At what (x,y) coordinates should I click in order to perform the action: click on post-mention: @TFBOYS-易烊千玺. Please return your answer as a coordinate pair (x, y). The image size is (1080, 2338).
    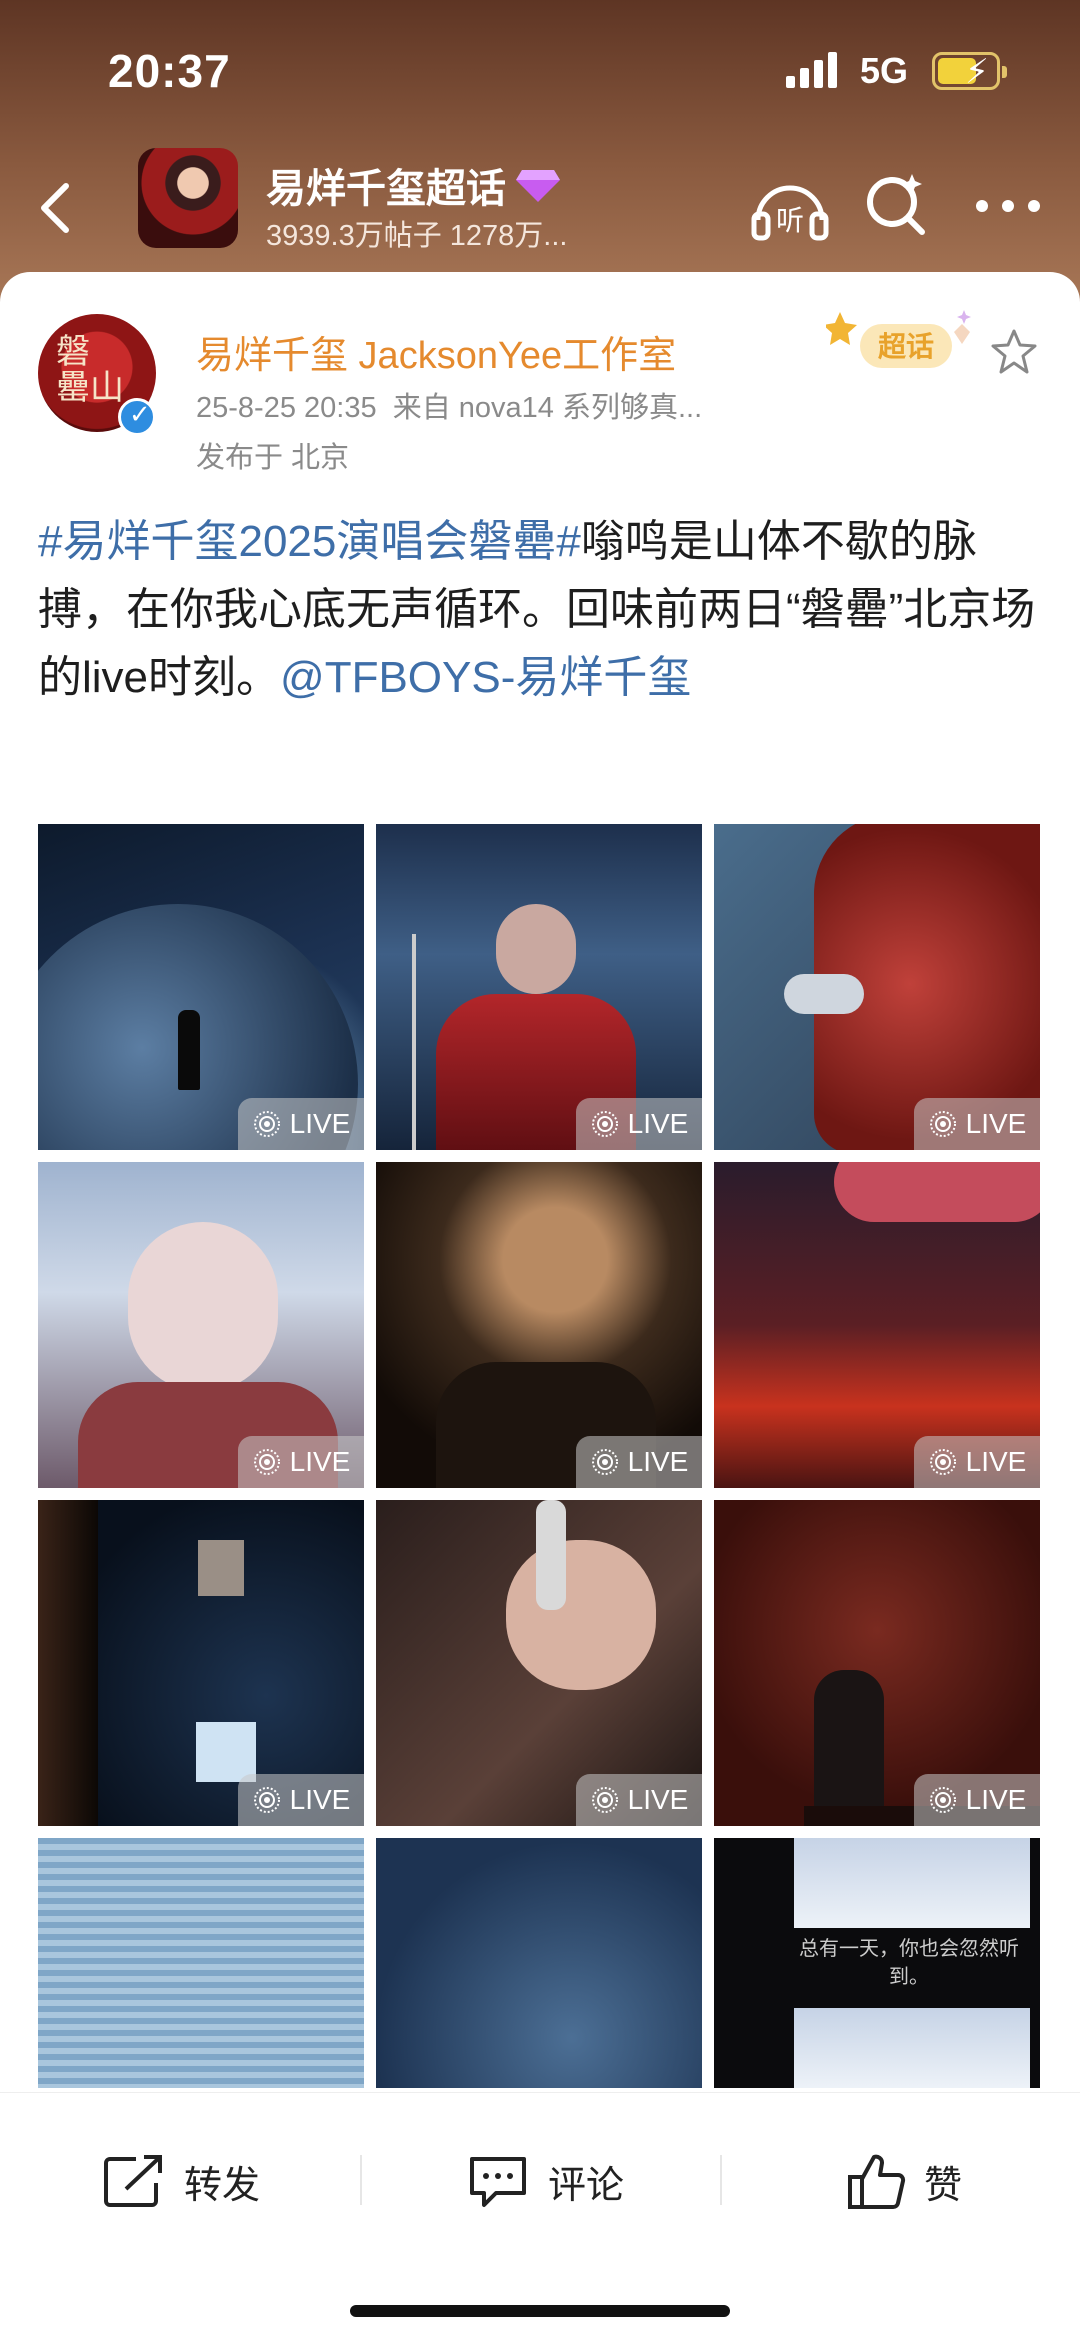
    Looking at the image, I should click on (485, 677).